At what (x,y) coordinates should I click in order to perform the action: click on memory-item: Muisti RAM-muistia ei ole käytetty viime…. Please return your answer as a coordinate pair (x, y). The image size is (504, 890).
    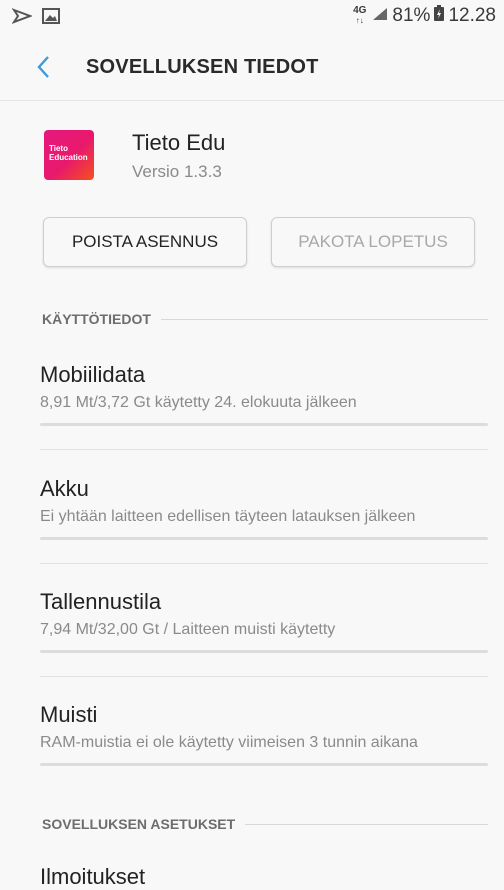
    Looking at the image, I should click on (265, 734).